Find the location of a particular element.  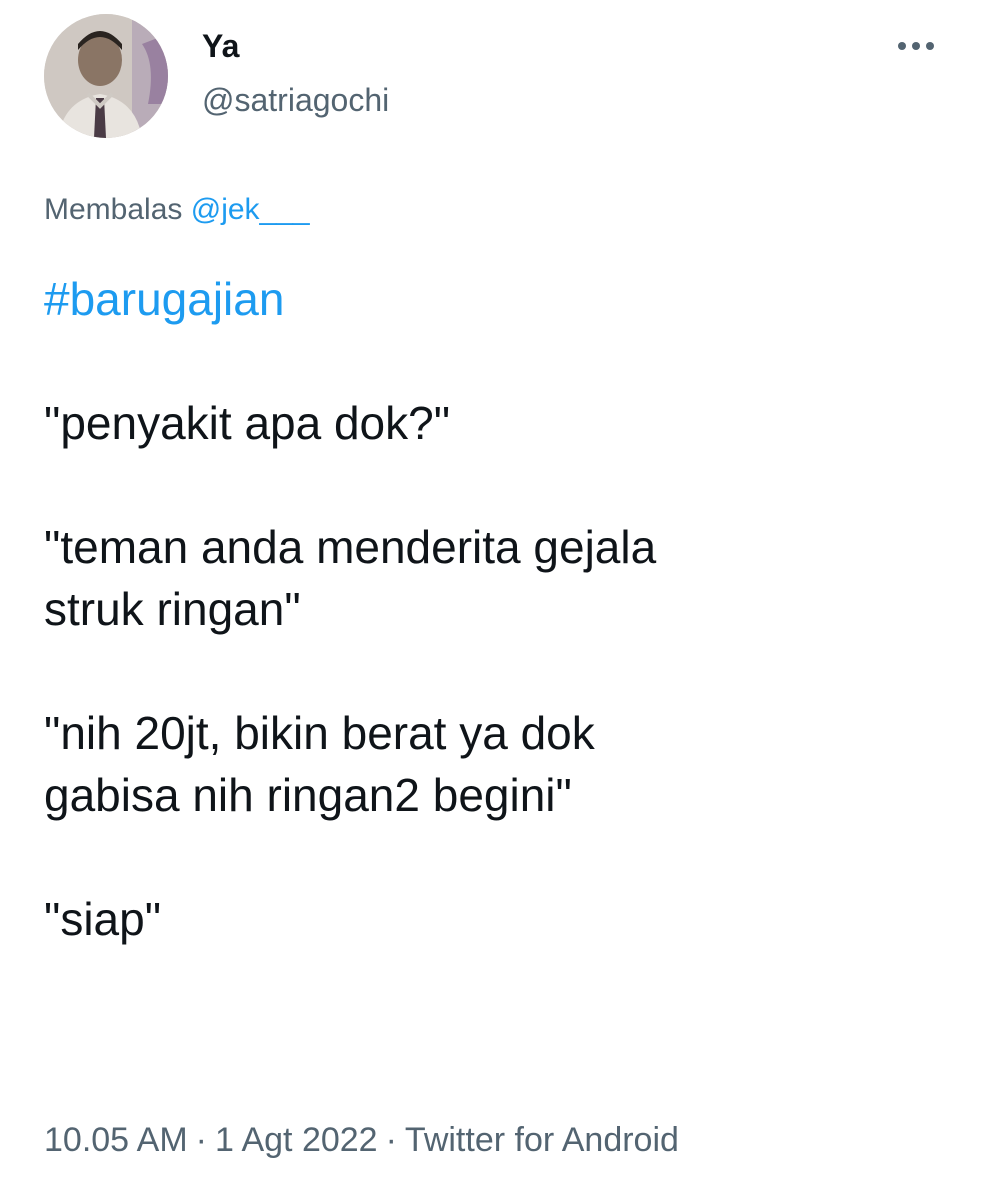

avatar is located at coordinates (106, 76).